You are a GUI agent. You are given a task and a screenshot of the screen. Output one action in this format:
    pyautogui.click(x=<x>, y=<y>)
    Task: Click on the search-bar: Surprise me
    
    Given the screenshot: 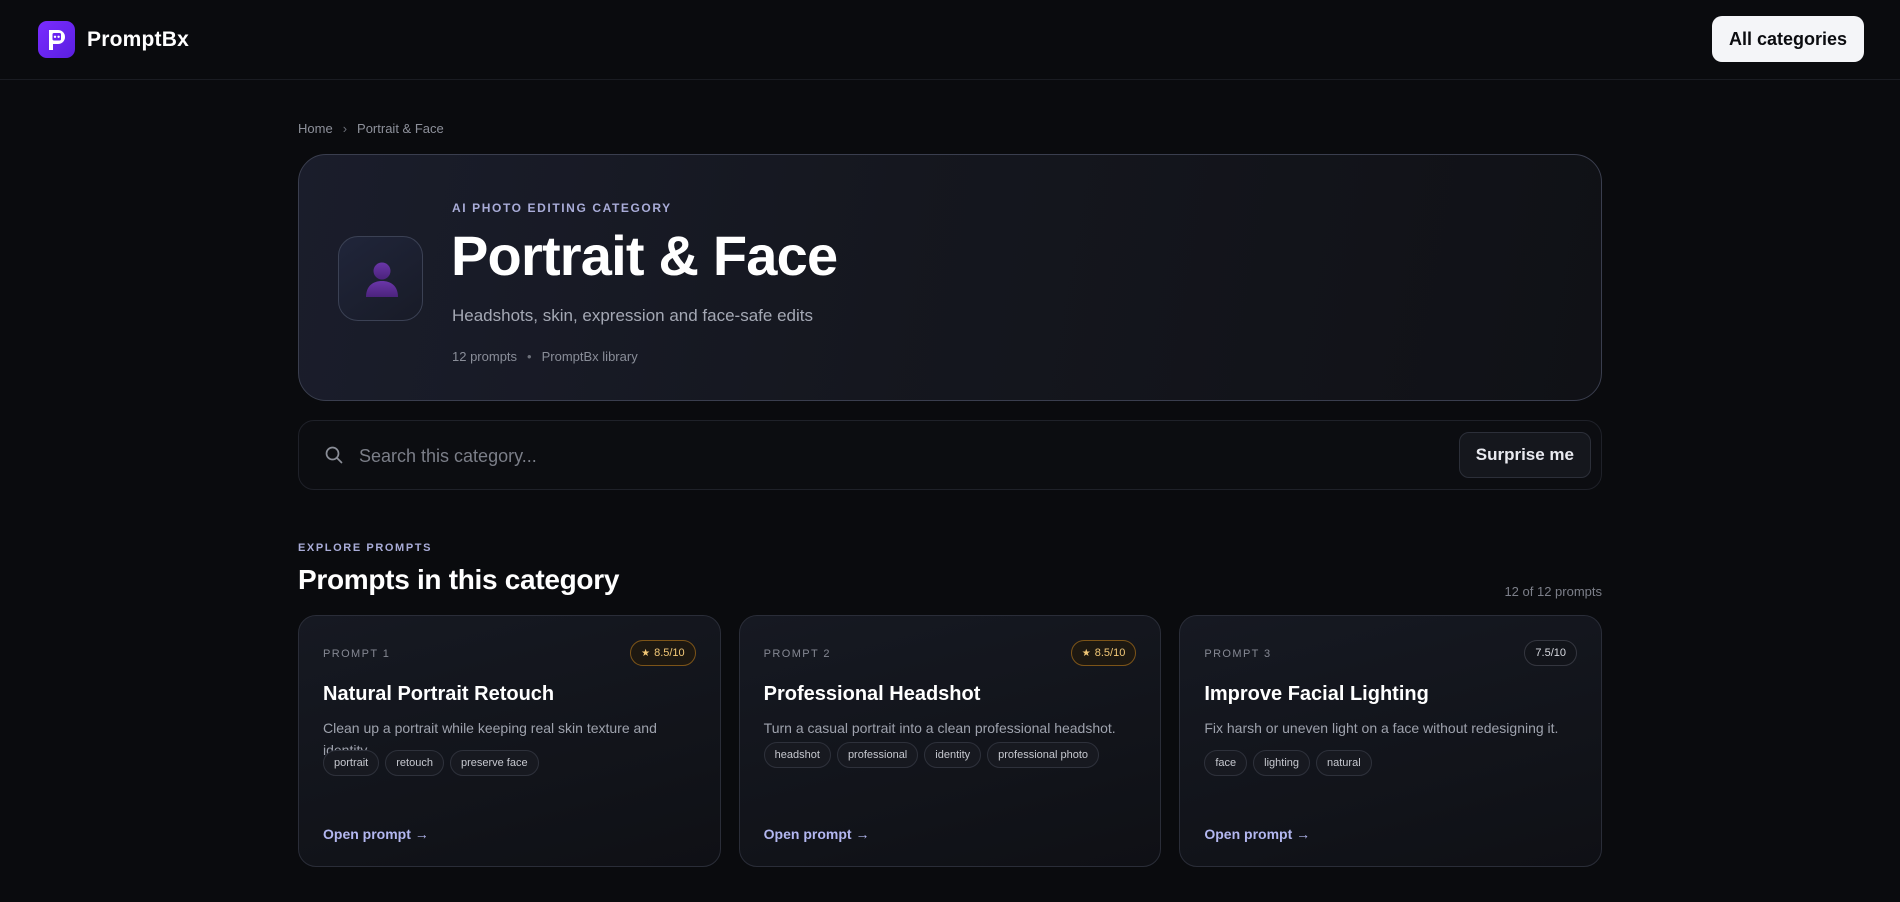 What is the action you would take?
    pyautogui.click(x=950, y=455)
    